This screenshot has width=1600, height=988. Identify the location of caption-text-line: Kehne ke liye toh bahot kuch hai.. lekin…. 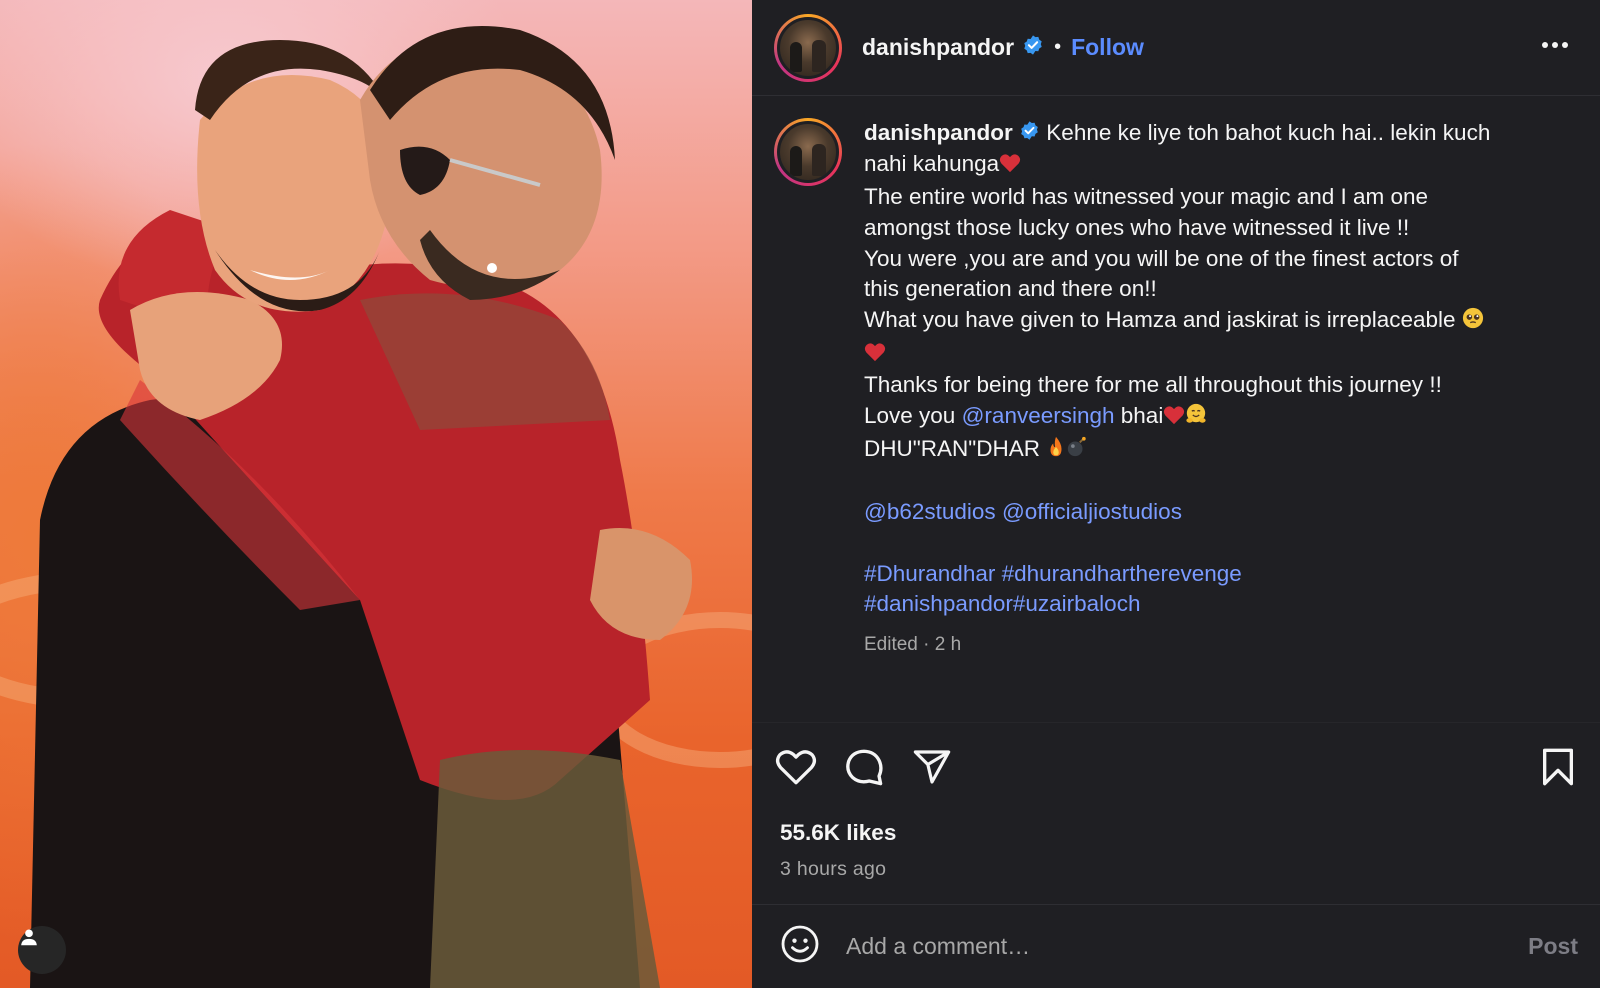
(1268, 132).